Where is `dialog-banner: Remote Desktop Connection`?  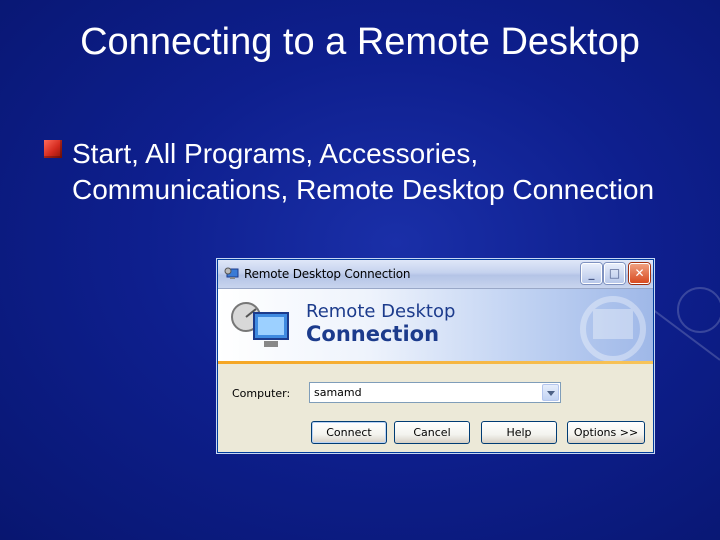
dialog-banner: Remote Desktop Connection is located at coordinates (435, 325).